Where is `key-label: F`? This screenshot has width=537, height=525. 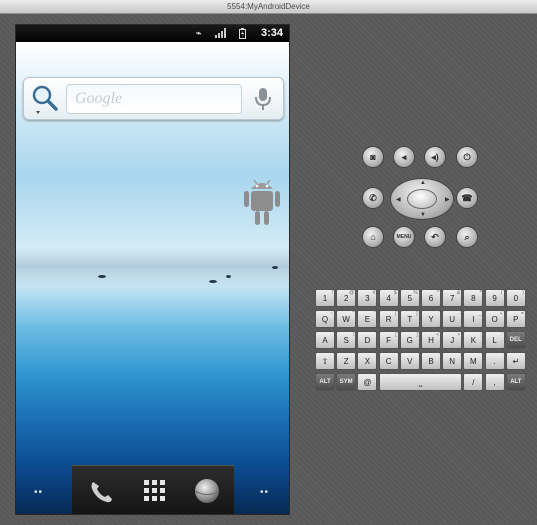
key-label: F is located at coordinates (389, 340).